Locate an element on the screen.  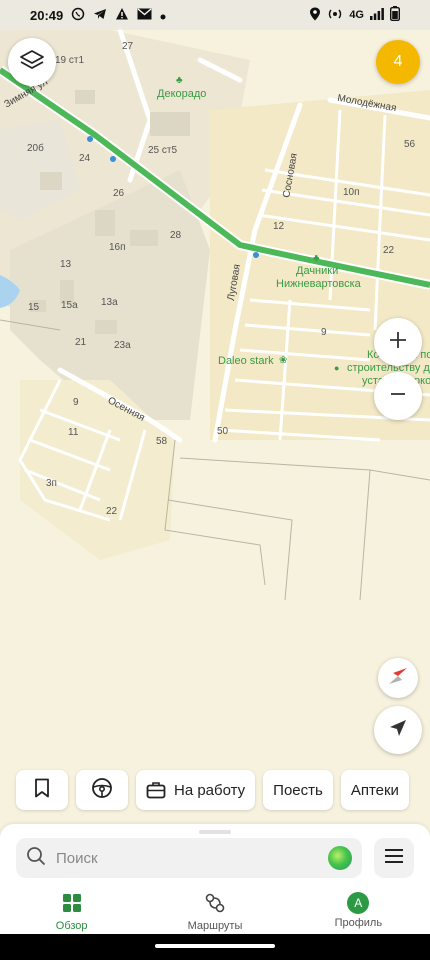
bookmark-icon is located at coordinates (42, 790).